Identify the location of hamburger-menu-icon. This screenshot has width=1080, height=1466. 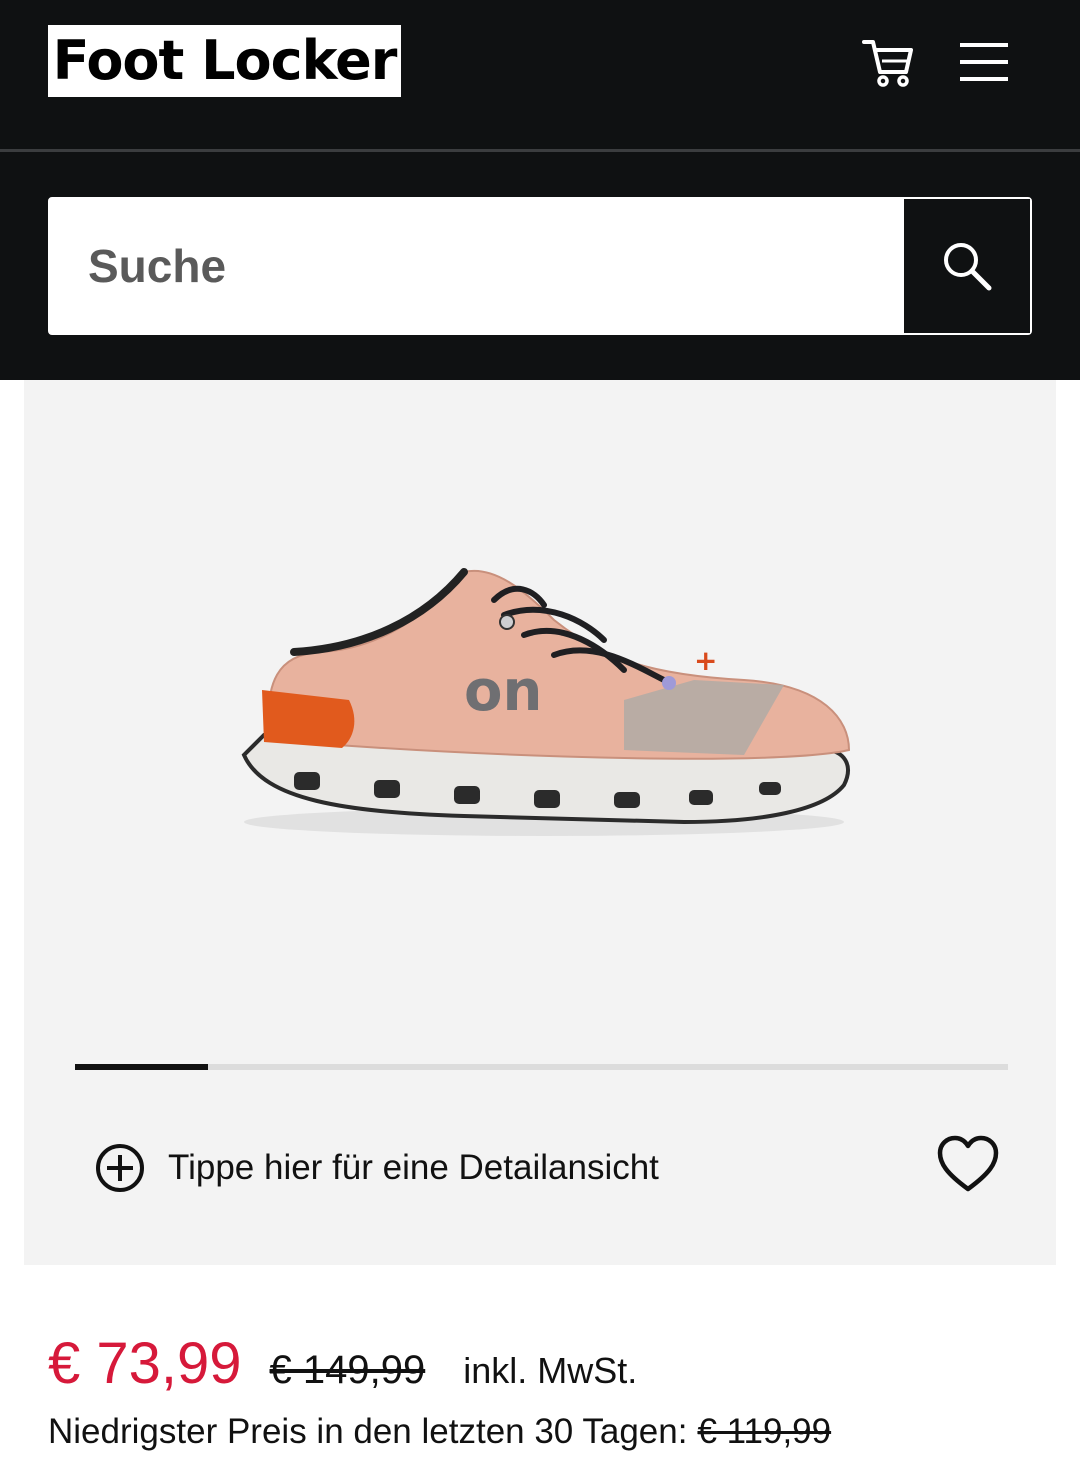
(984, 62).